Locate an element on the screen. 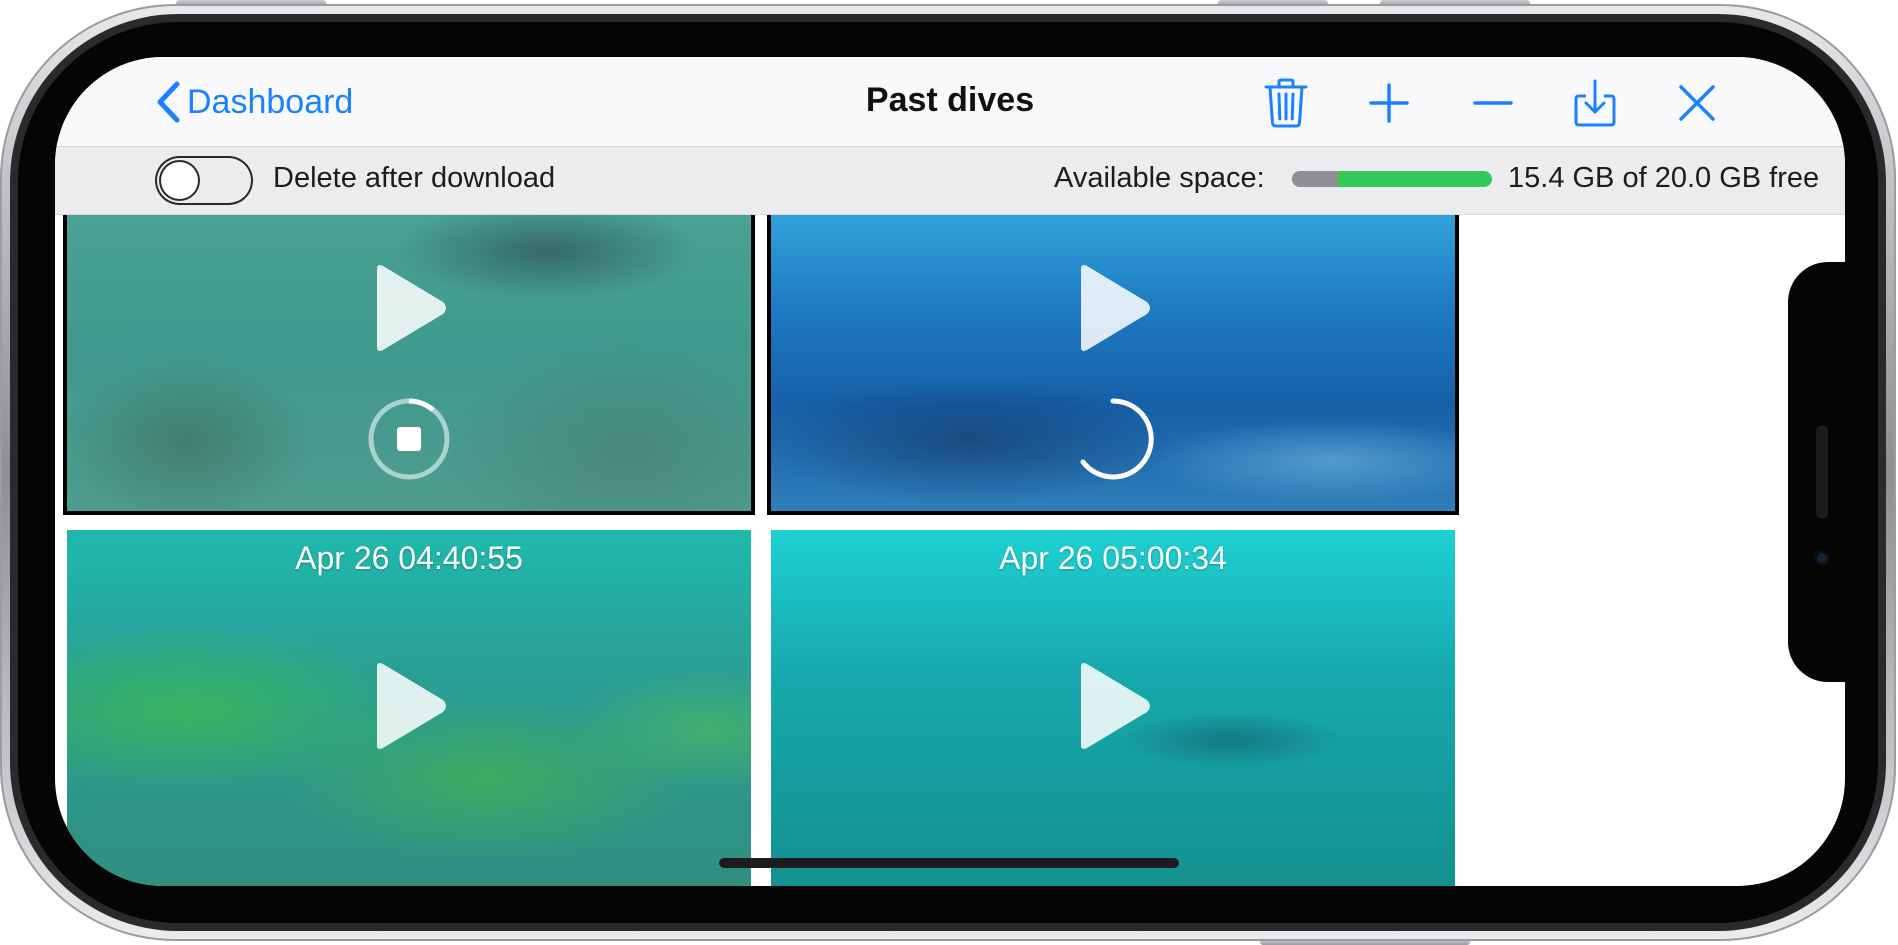 Image resolution: width=1898 pixels, height=945 pixels. storage-bar-used is located at coordinates (1315, 179).